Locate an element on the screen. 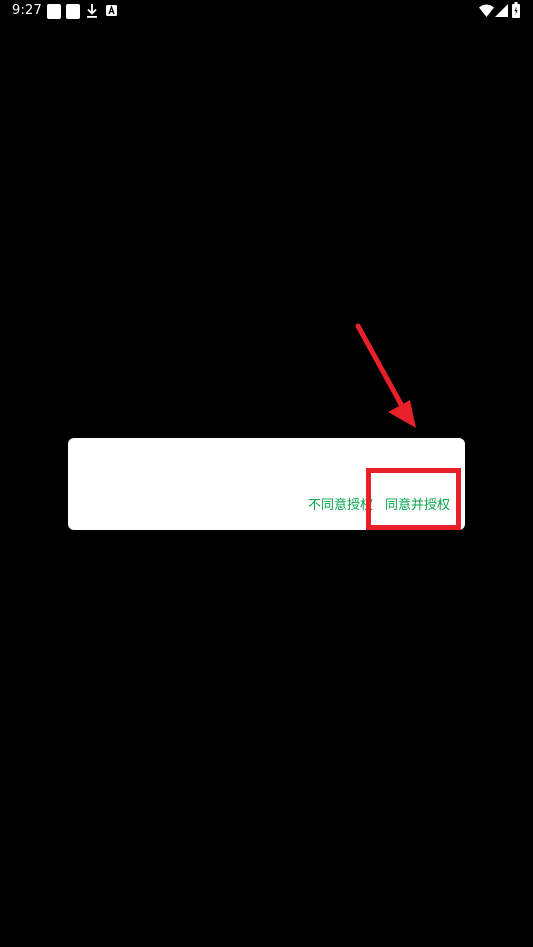 This screenshot has width=533, height=947. highlight-box is located at coordinates (413, 499).